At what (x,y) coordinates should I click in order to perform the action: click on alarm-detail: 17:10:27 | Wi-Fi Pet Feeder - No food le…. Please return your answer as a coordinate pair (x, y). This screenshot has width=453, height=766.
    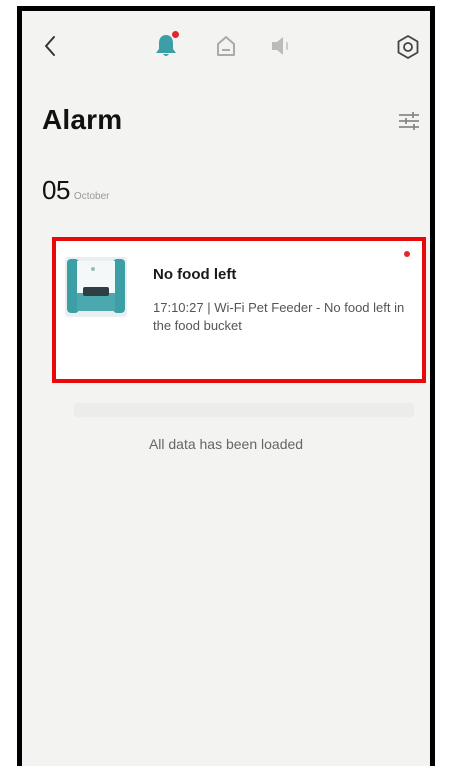
    Looking at the image, I should click on (279, 316).